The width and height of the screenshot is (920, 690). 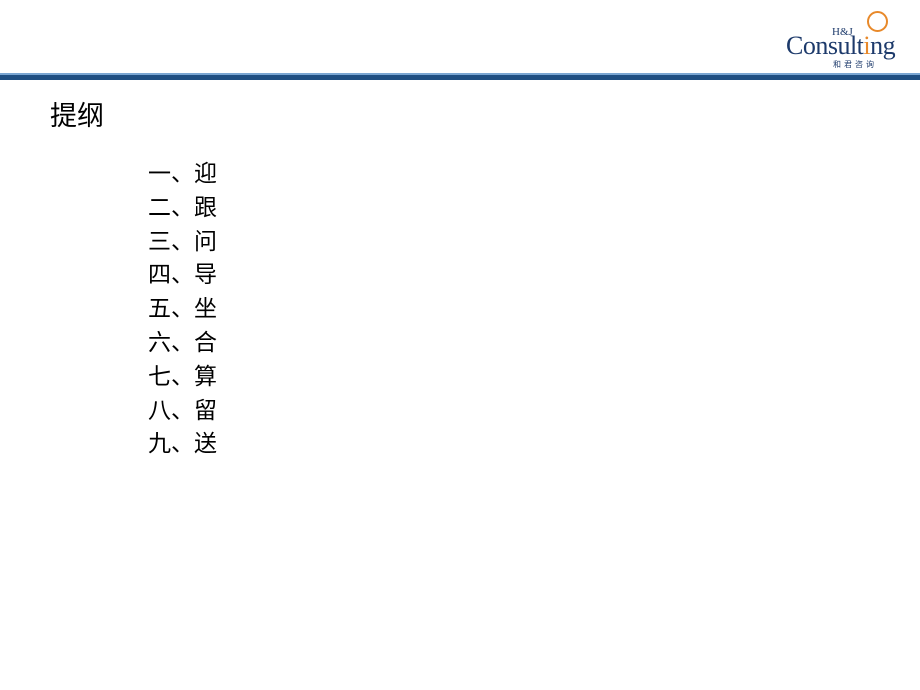 I want to click on outline-number: 三、, so click(x=171, y=241).